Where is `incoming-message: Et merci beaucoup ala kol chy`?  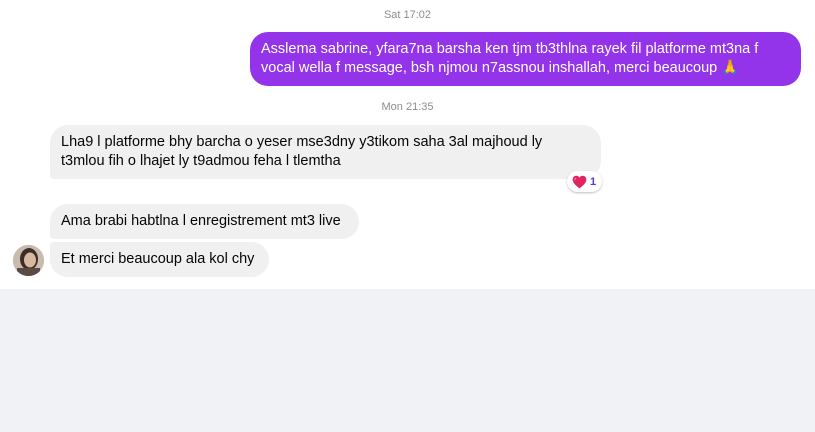 incoming-message: Et merci beaucoup ala kol chy is located at coordinates (159, 259).